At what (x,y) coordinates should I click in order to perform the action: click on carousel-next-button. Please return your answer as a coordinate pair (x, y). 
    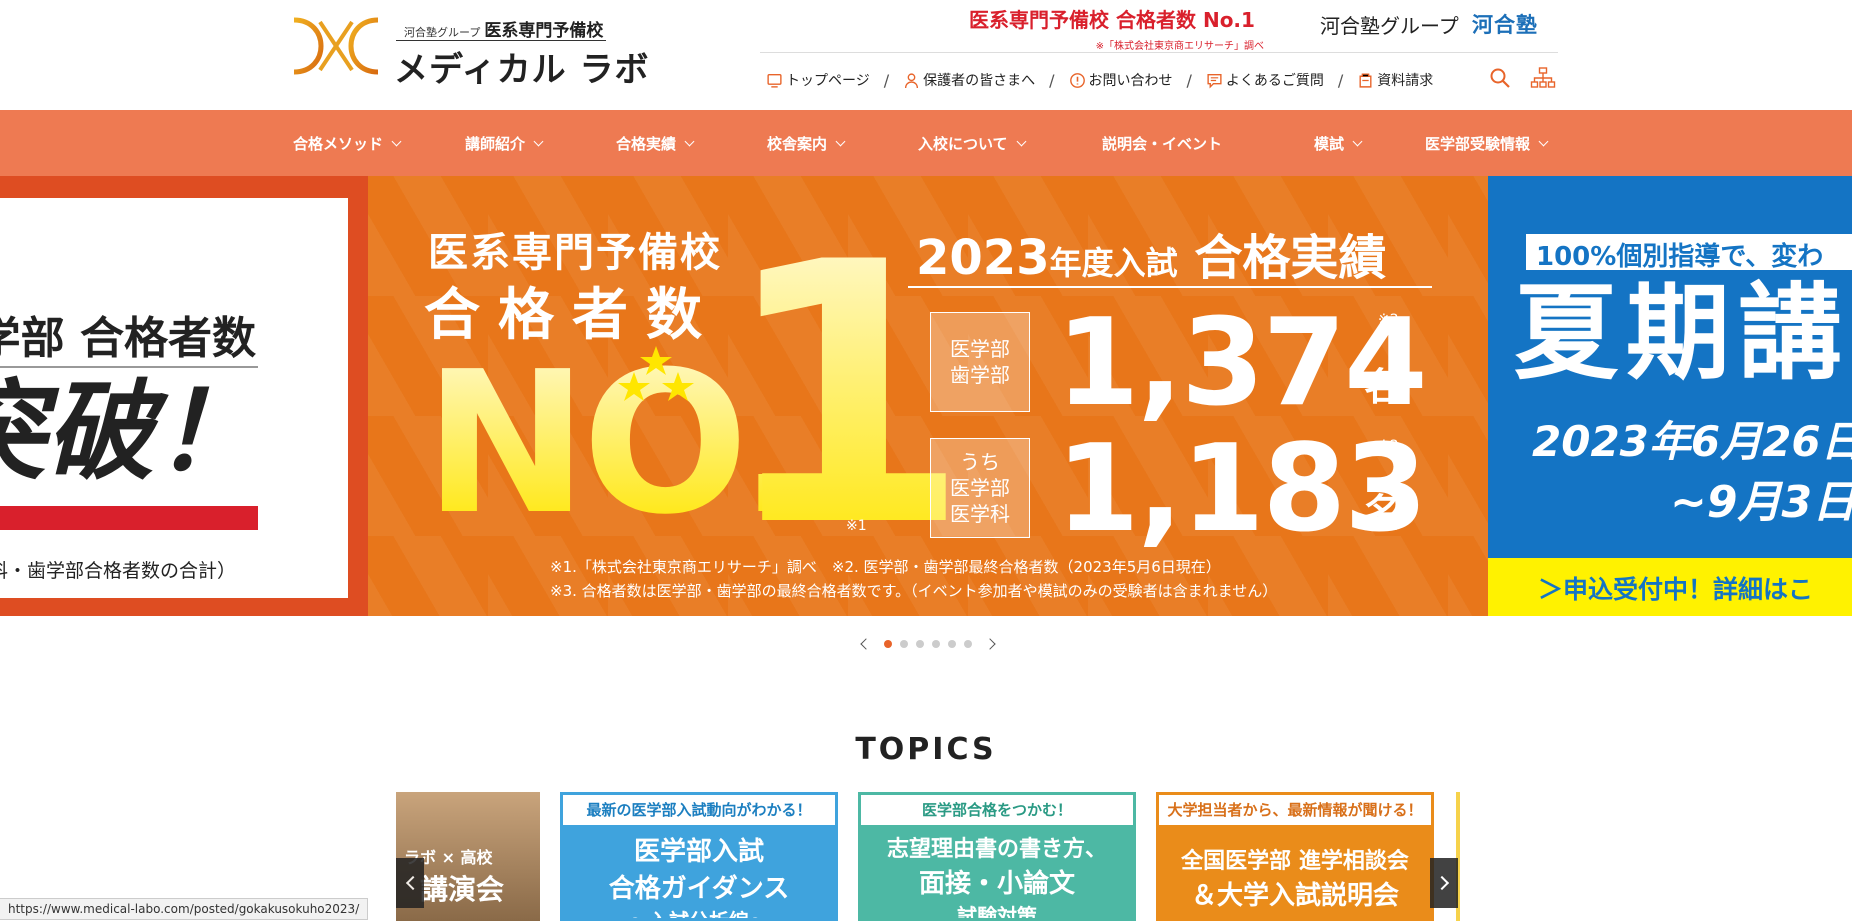
    Looking at the image, I should click on (992, 644).